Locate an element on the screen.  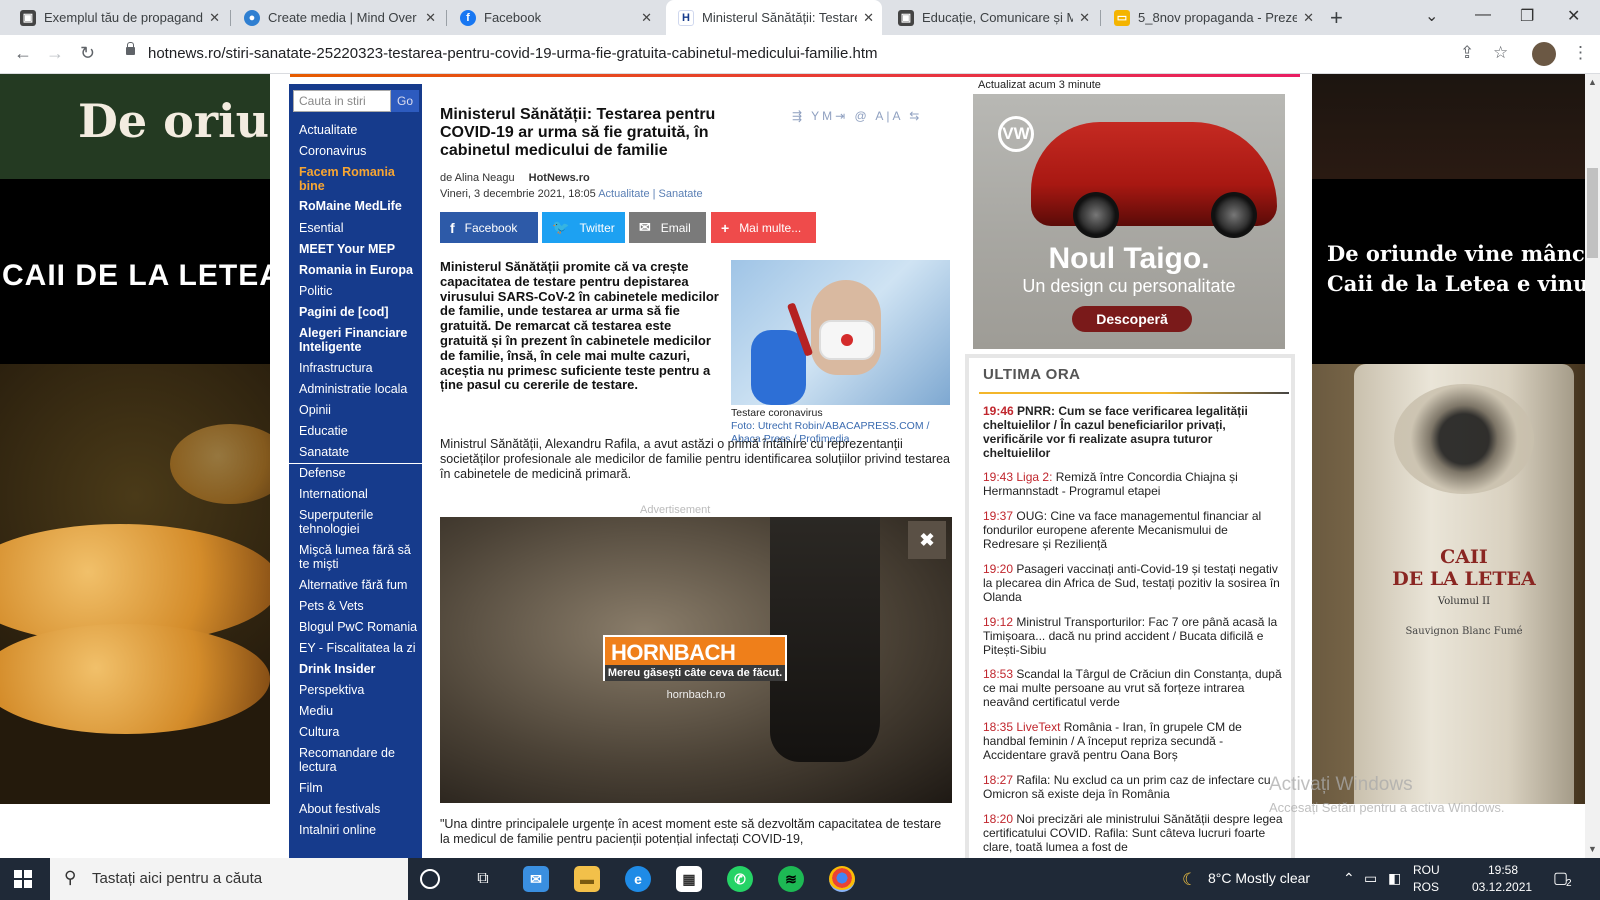
nav-item-romania-in-europa: Romania in Europa is located at coordinates (360, 270).